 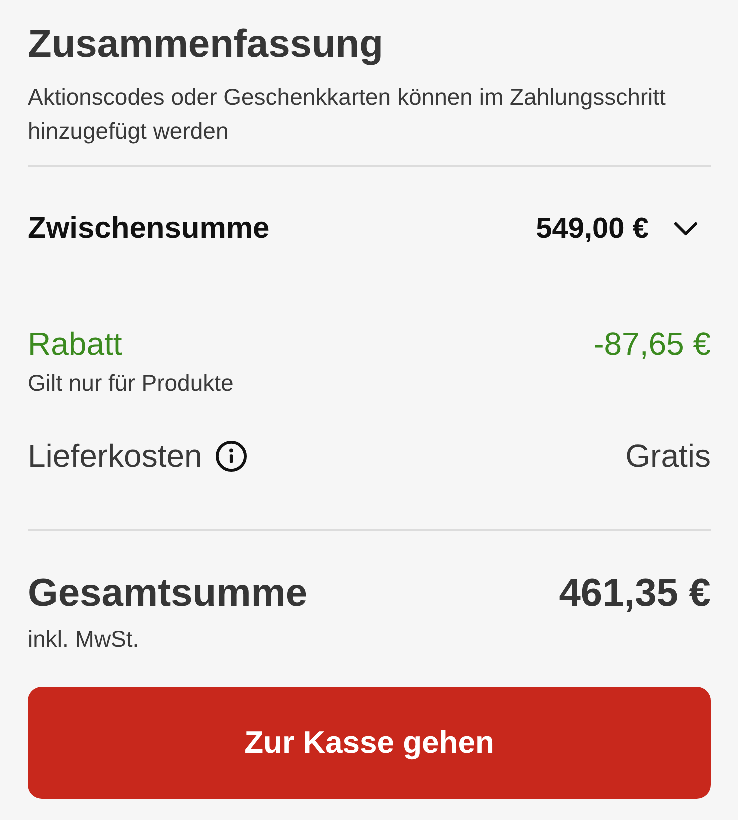 I want to click on line-label: Rabatt, so click(x=75, y=344).